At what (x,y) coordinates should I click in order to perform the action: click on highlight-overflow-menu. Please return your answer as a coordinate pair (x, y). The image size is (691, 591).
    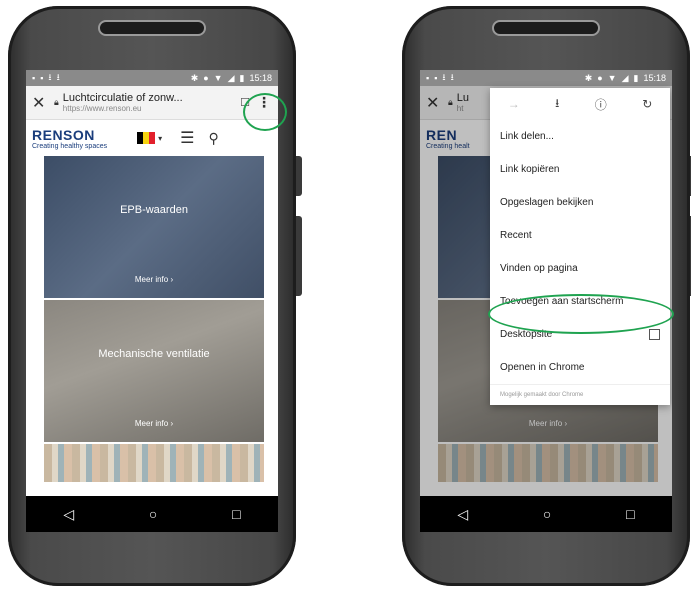
    Looking at the image, I should click on (265, 112).